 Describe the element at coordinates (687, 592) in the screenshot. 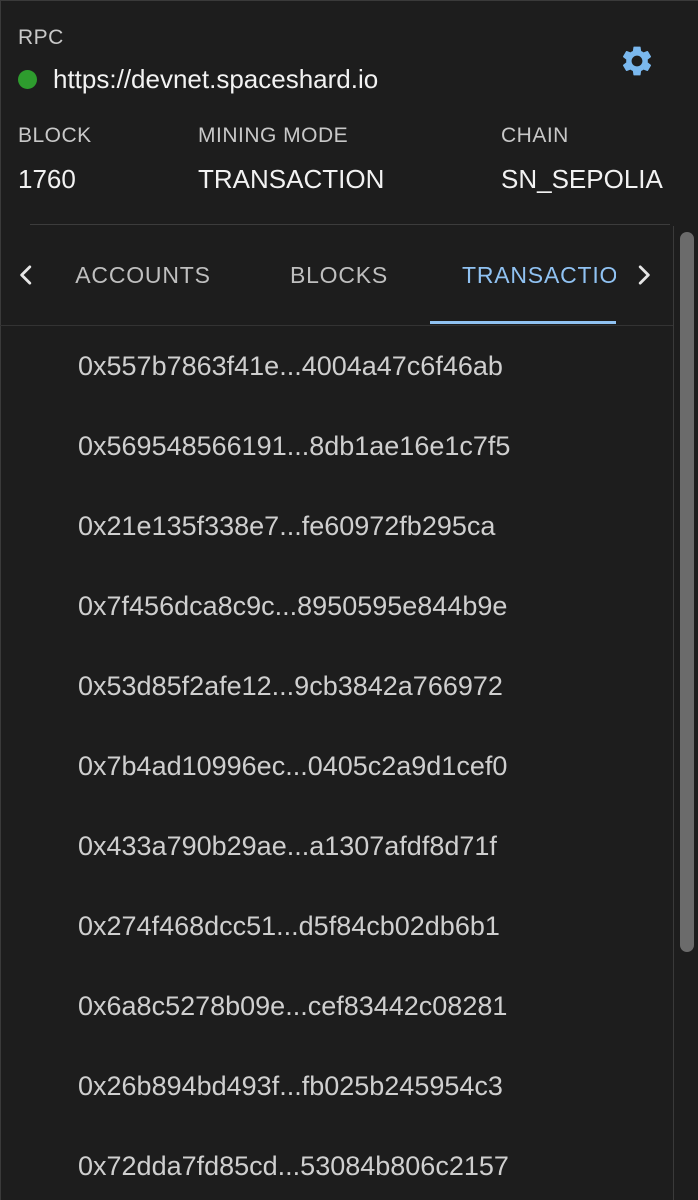

I see `scrollbar-thumb` at that location.